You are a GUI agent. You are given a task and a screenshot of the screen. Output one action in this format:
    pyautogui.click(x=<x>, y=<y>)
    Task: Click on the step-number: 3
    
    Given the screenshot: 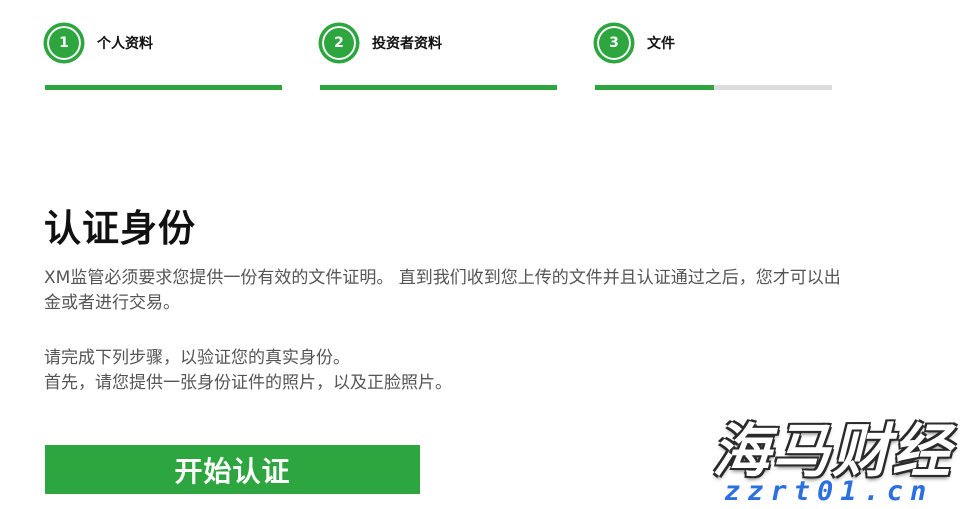 What is the action you would take?
    pyautogui.click(x=614, y=42)
    